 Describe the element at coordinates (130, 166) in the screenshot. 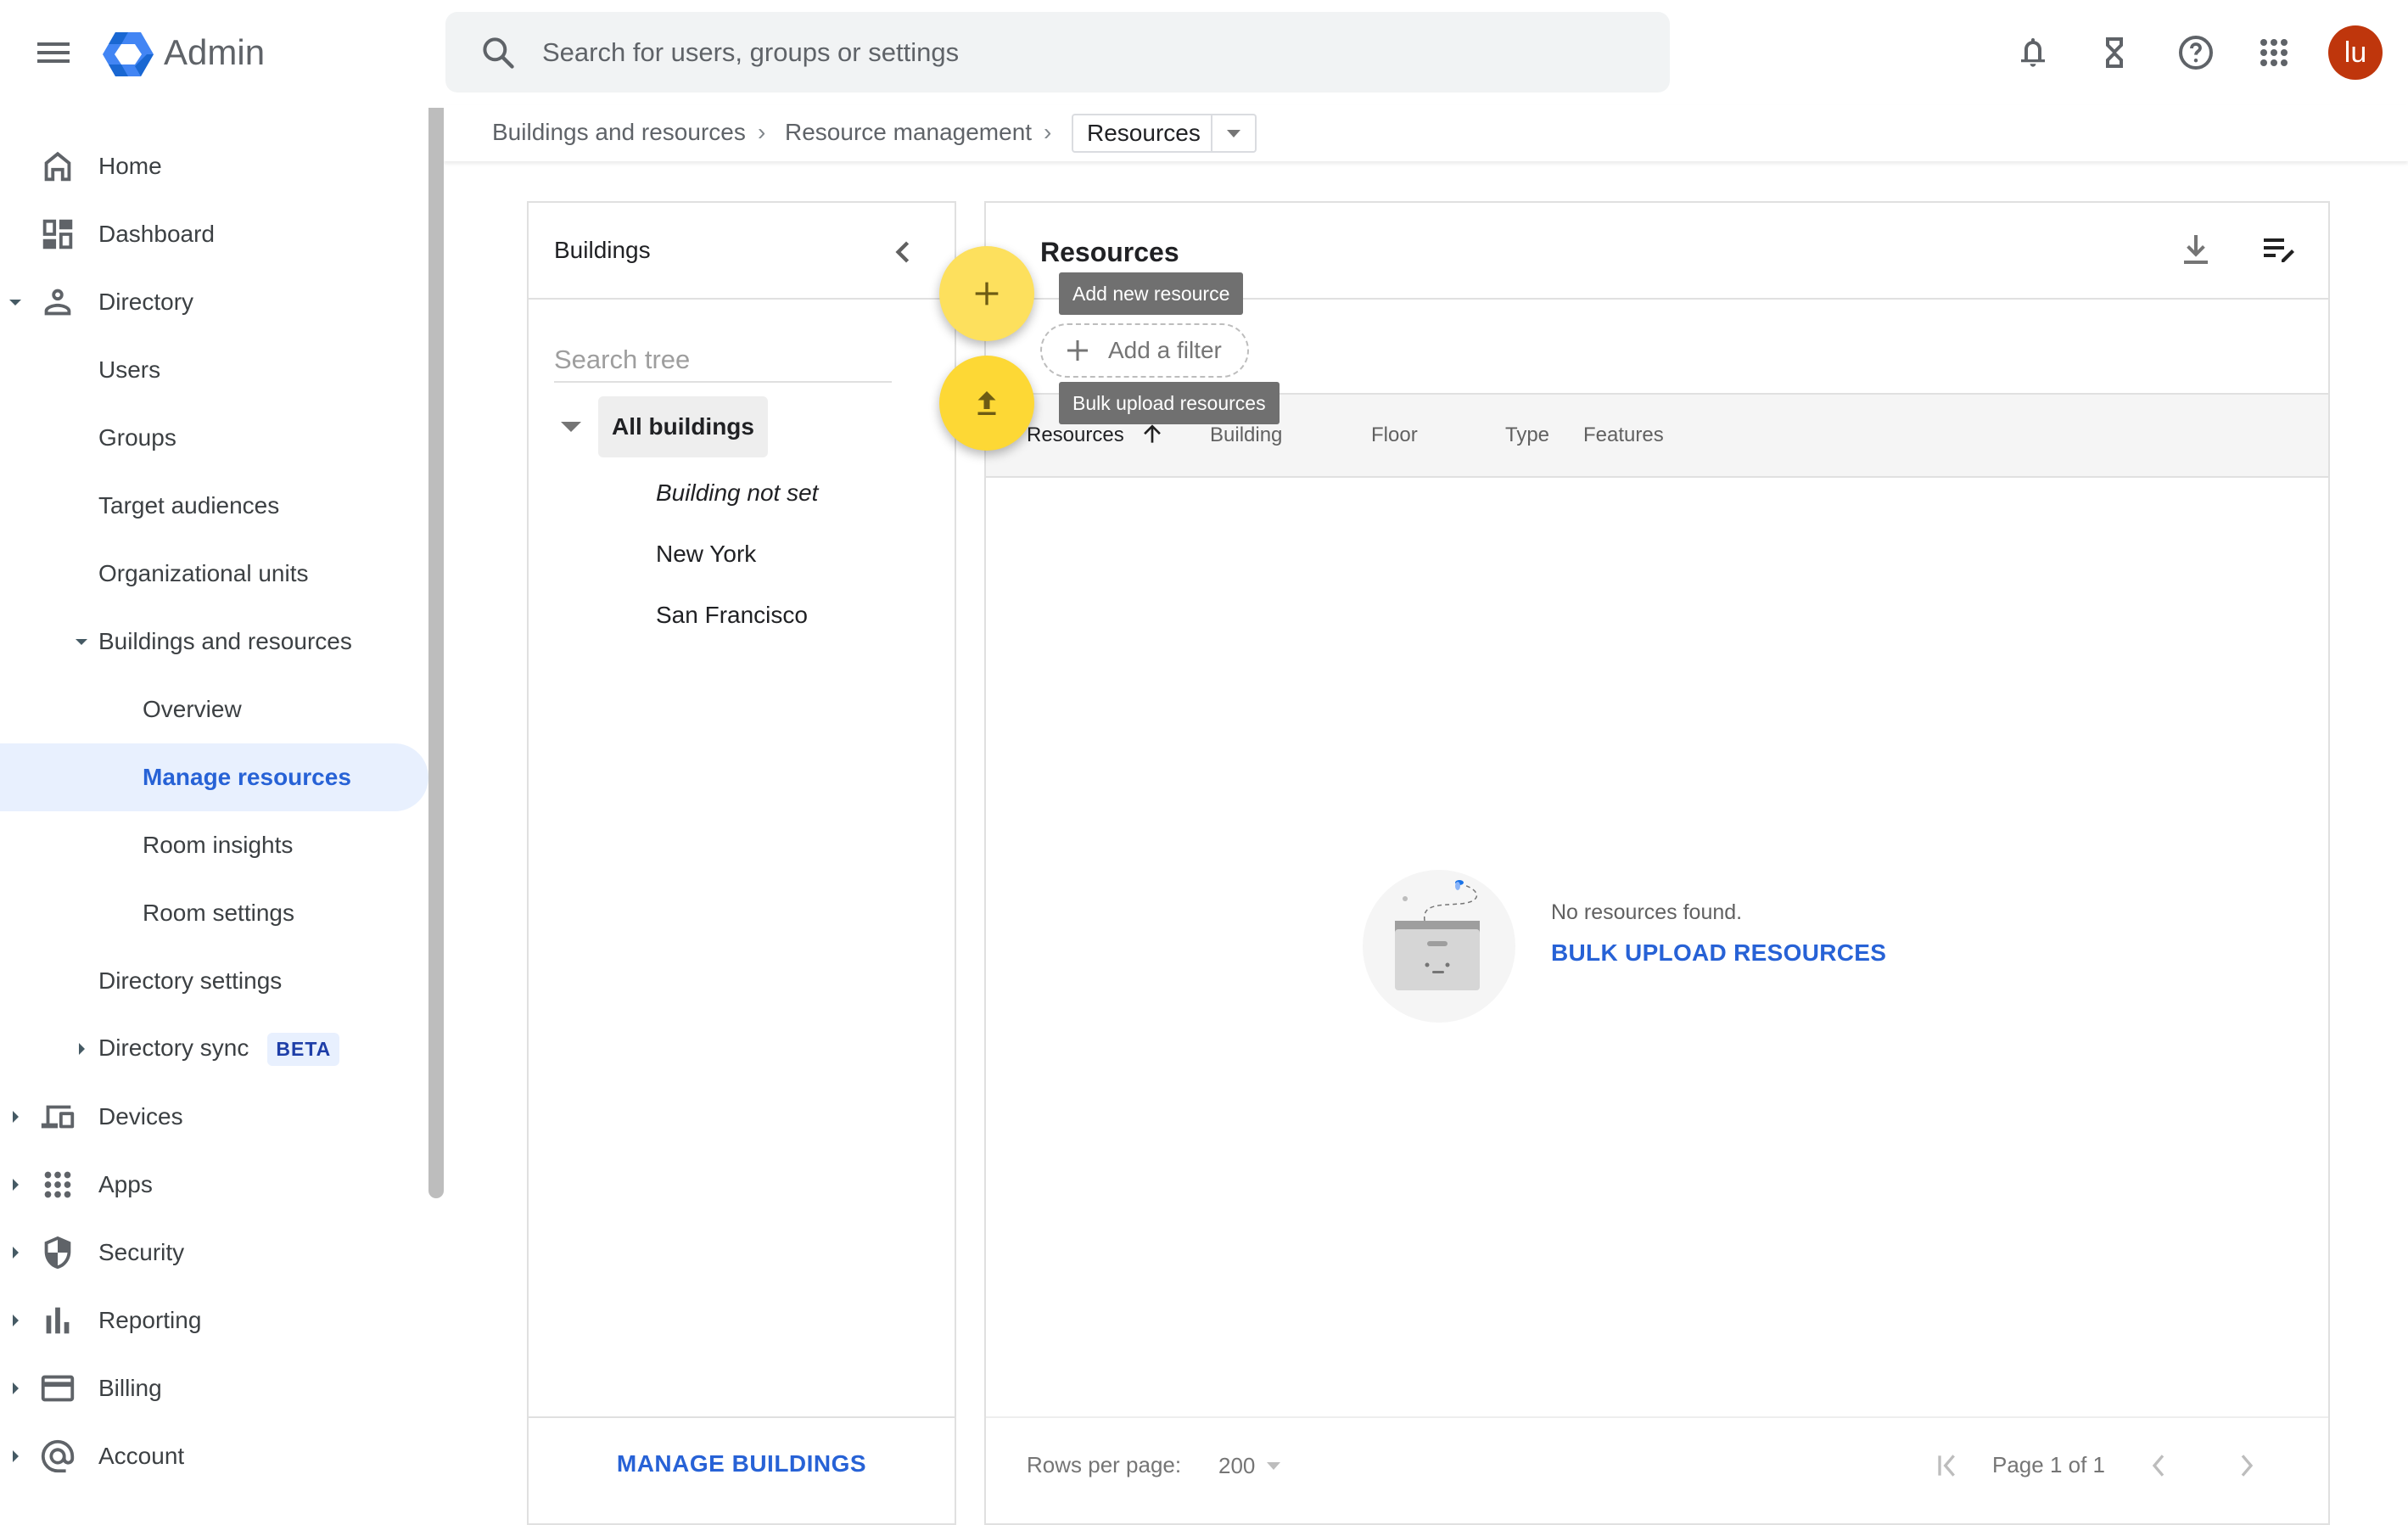

I see `sidebar-item-label: Home` at that location.